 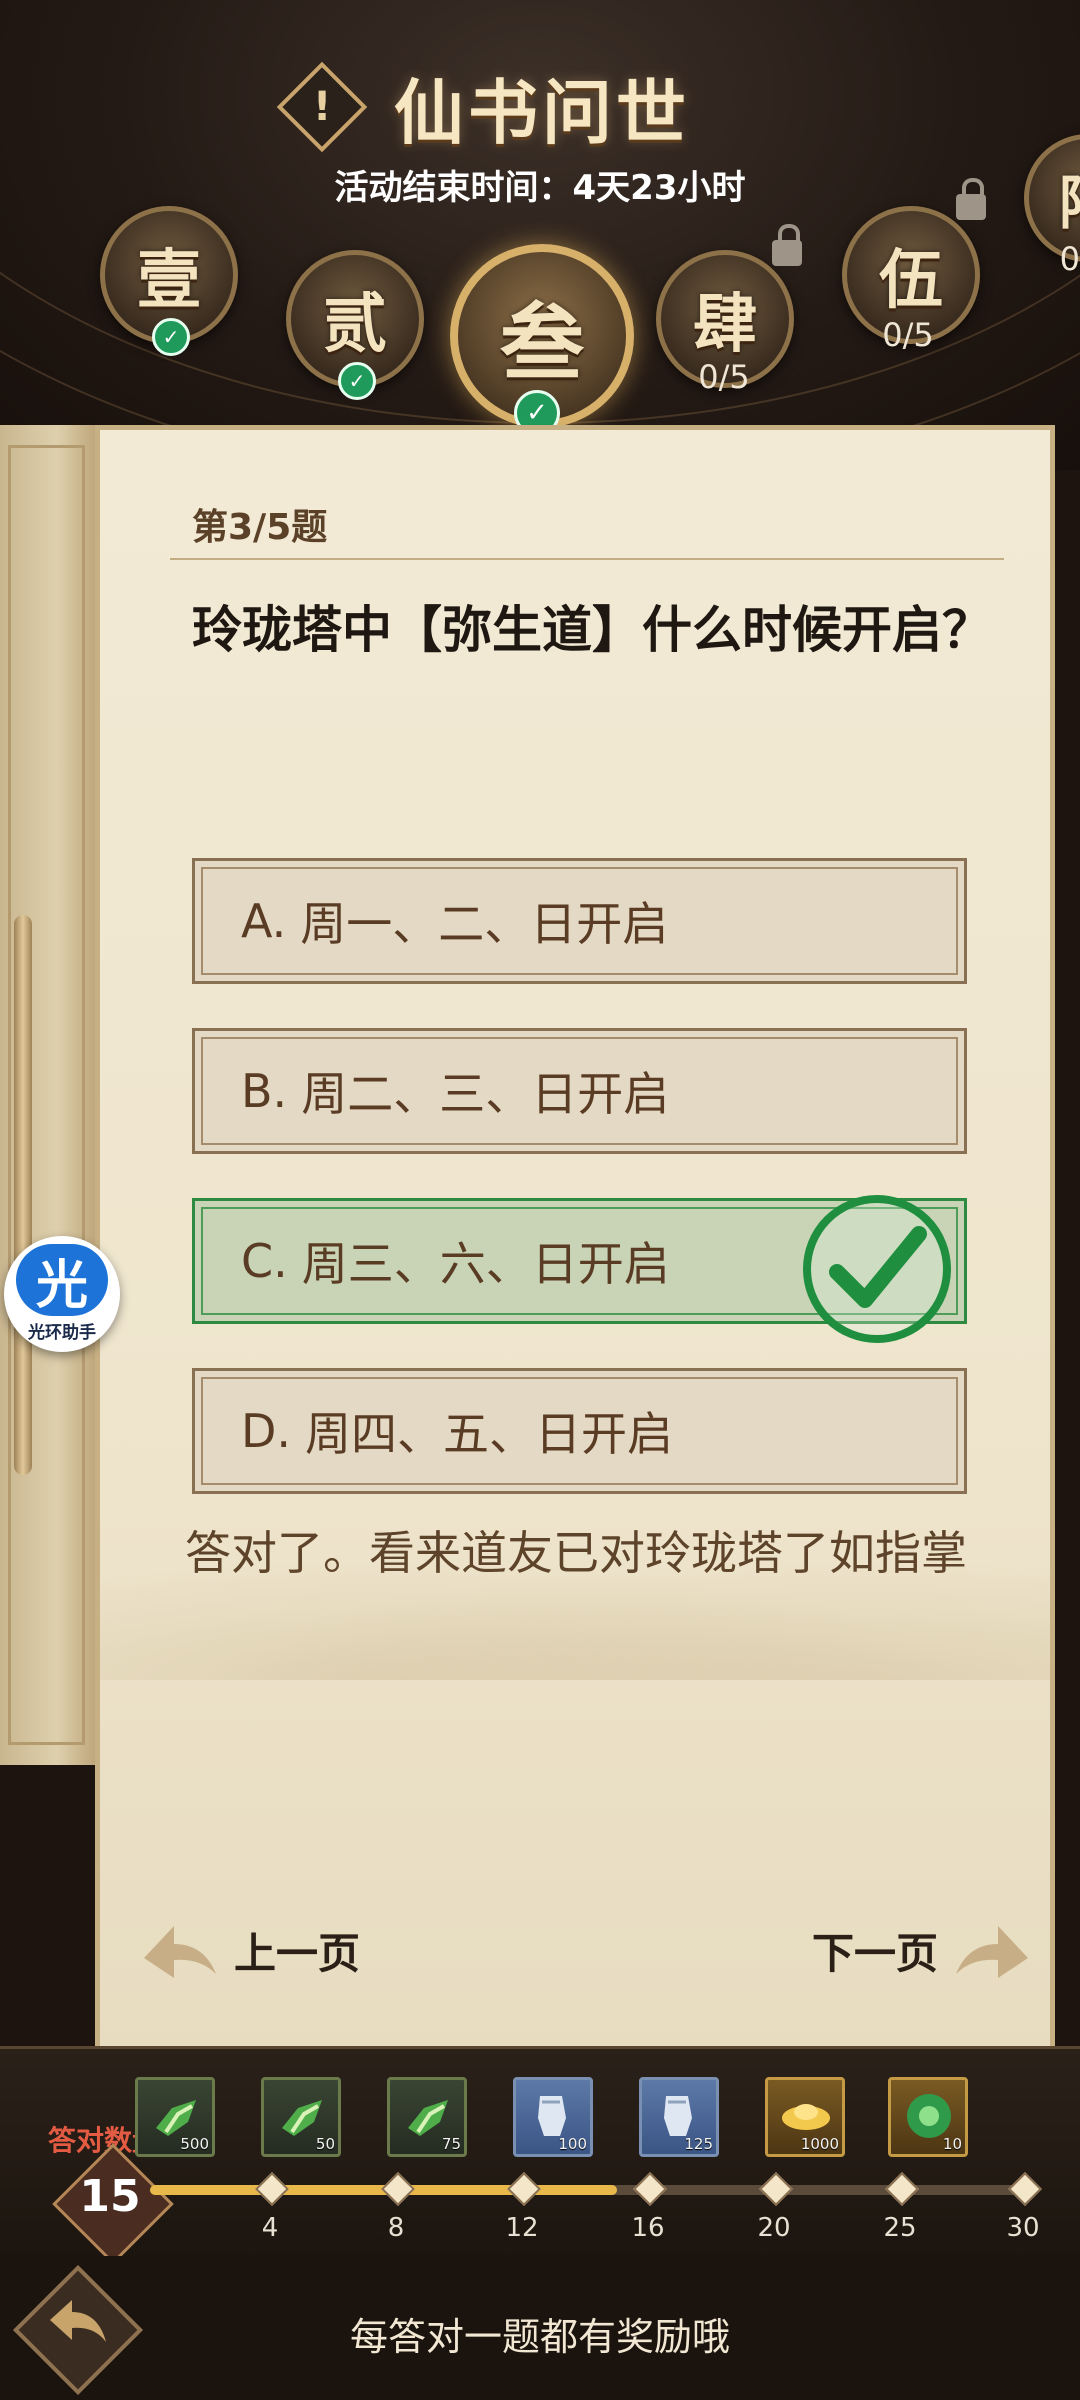 I want to click on question-divider, so click(x=587, y=559).